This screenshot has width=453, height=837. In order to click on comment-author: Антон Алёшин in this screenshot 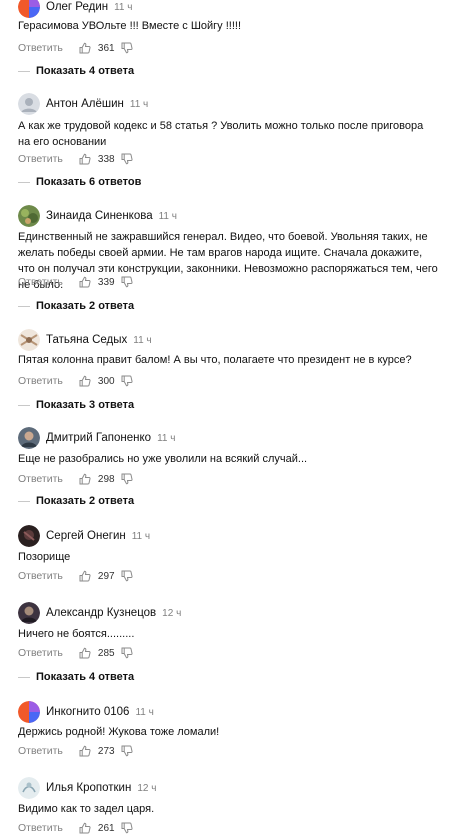, I will do `click(85, 104)`.